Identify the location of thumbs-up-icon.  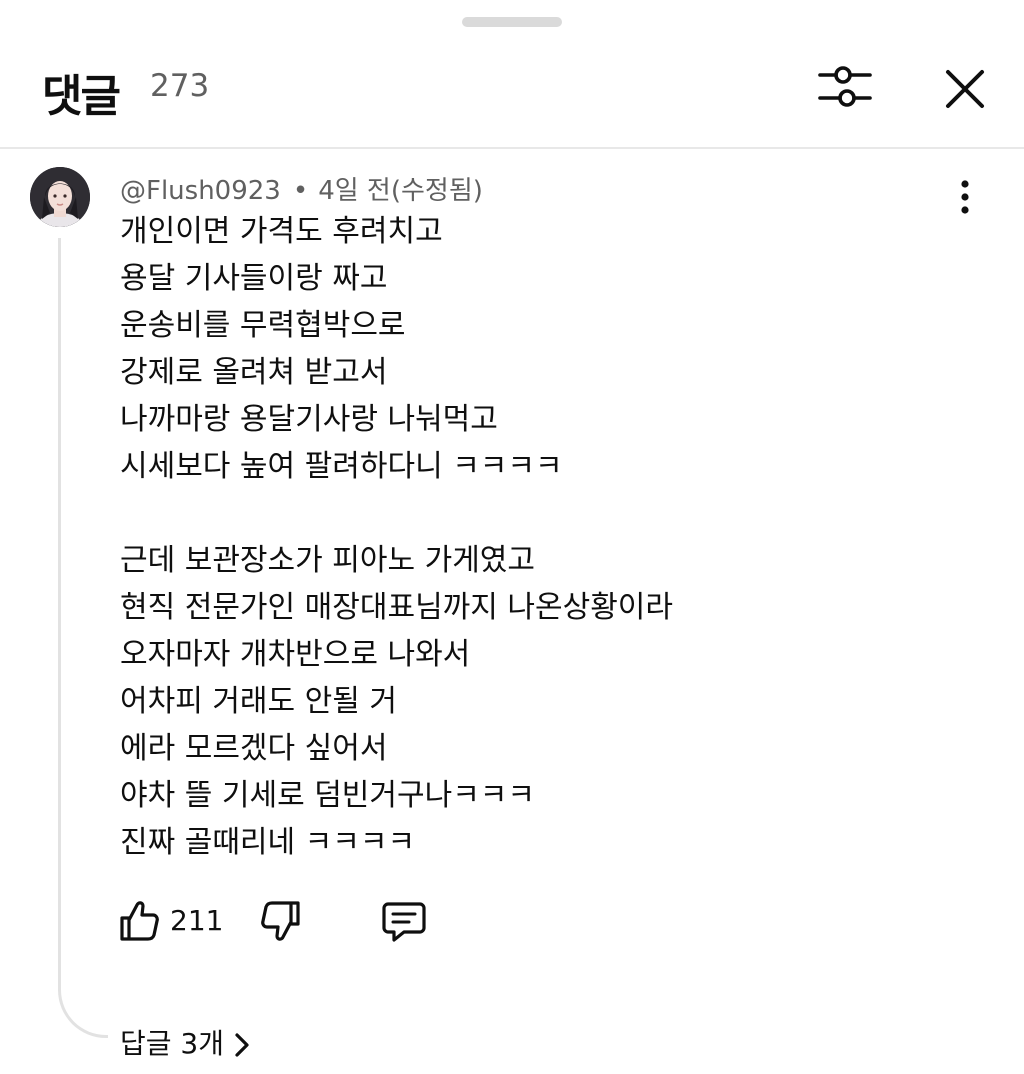
(139, 921).